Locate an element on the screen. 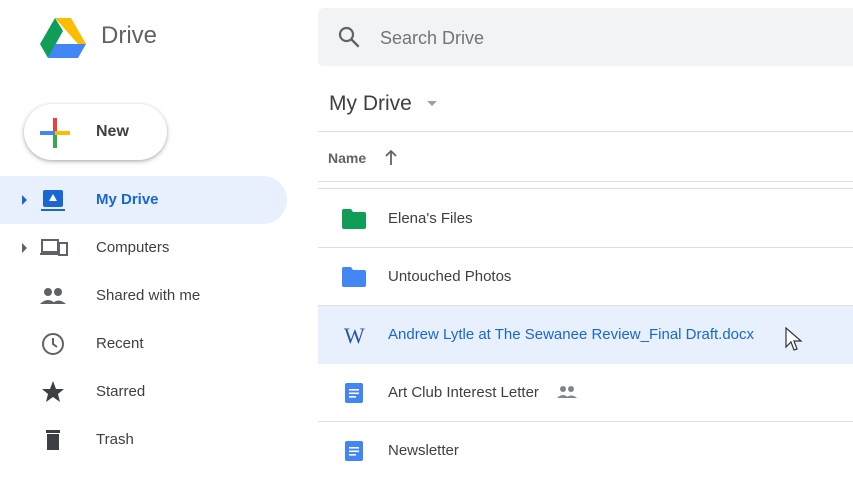 The width and height of the screenshot is (853, 479). search-bar is located at coordinates (585, 37).